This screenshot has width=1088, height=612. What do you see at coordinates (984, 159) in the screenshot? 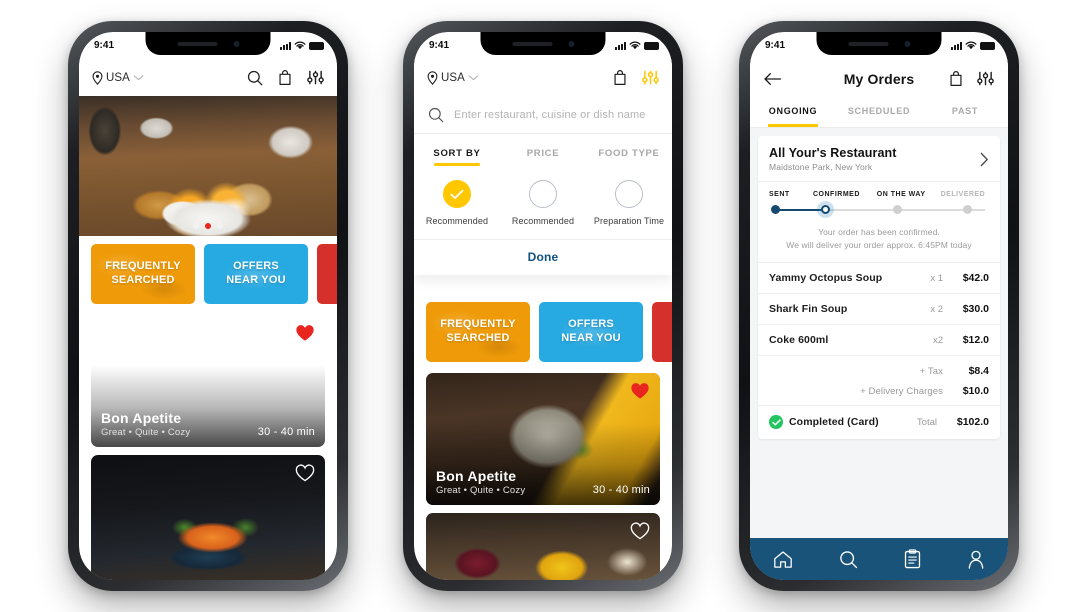
I see `chevron-right-icon` at bounding box center [984, 159].